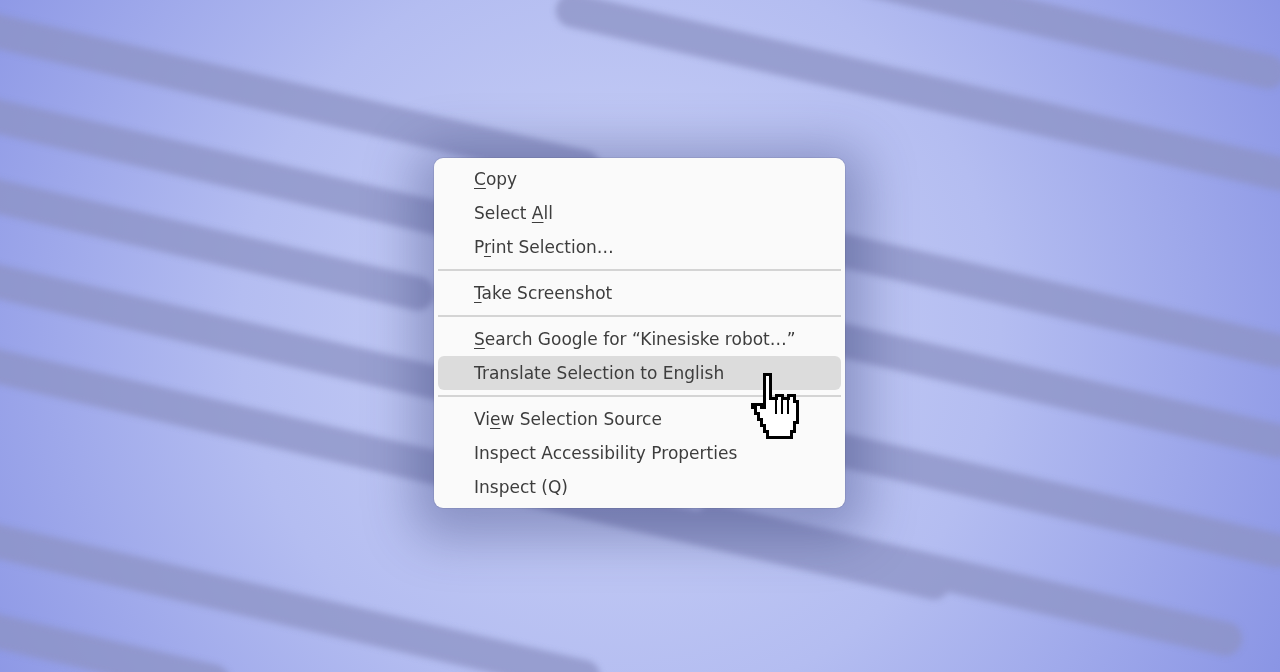 Image resolution: width=1280 pixels, height=672 pixels. I want to click on menu-item: Inspect (Q), so click(639, 487).